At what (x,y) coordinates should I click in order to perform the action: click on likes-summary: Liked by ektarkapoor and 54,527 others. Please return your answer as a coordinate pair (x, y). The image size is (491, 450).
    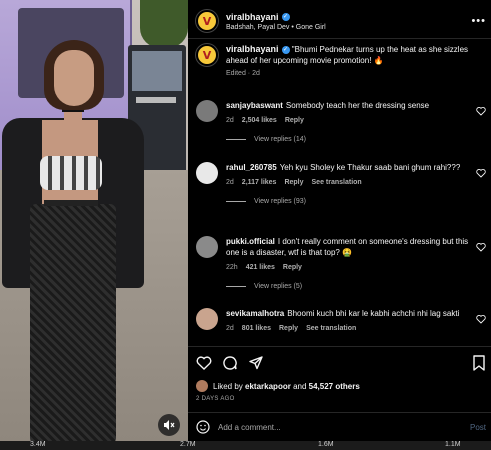
    Looking at the image, I should click on (278, 386).